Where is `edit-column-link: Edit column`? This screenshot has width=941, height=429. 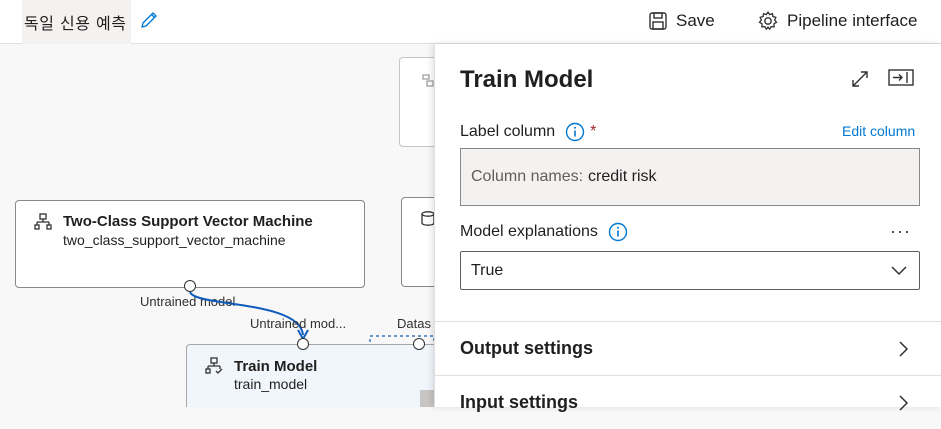 edit-column-link: Edit column is located at coordinates (878, 131).